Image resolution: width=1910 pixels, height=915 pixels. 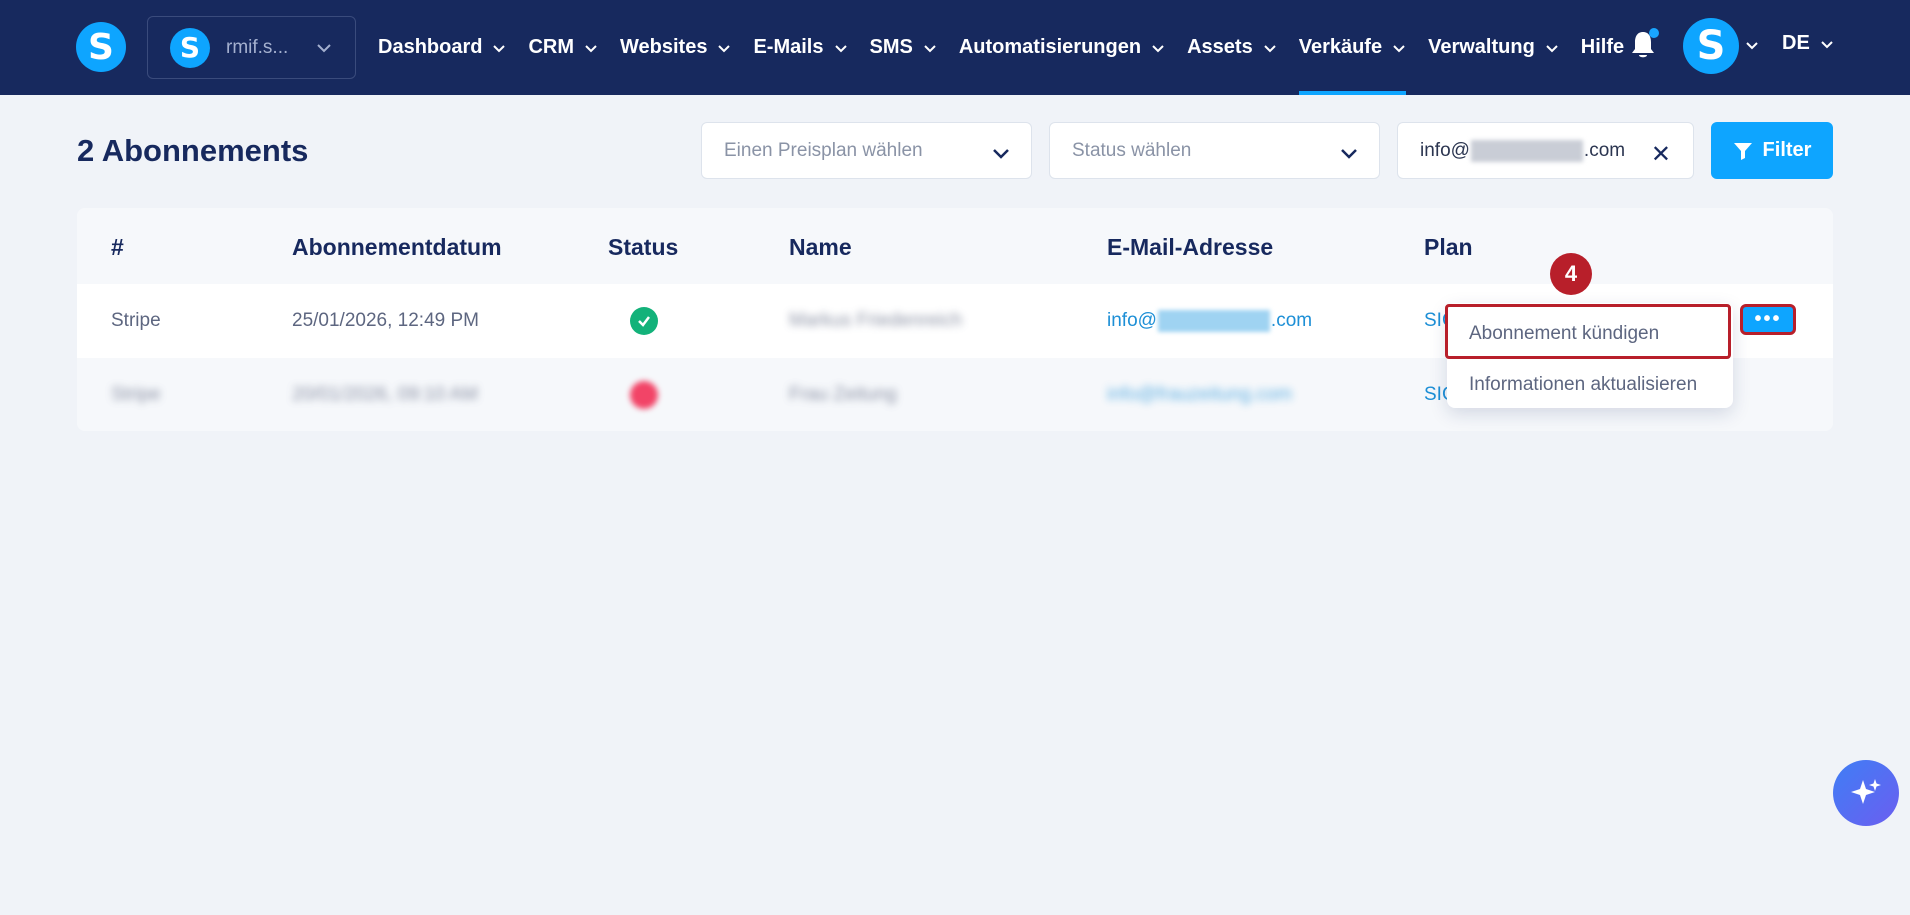 I want to click on account-avatar: S, so click(x=190, y=47).